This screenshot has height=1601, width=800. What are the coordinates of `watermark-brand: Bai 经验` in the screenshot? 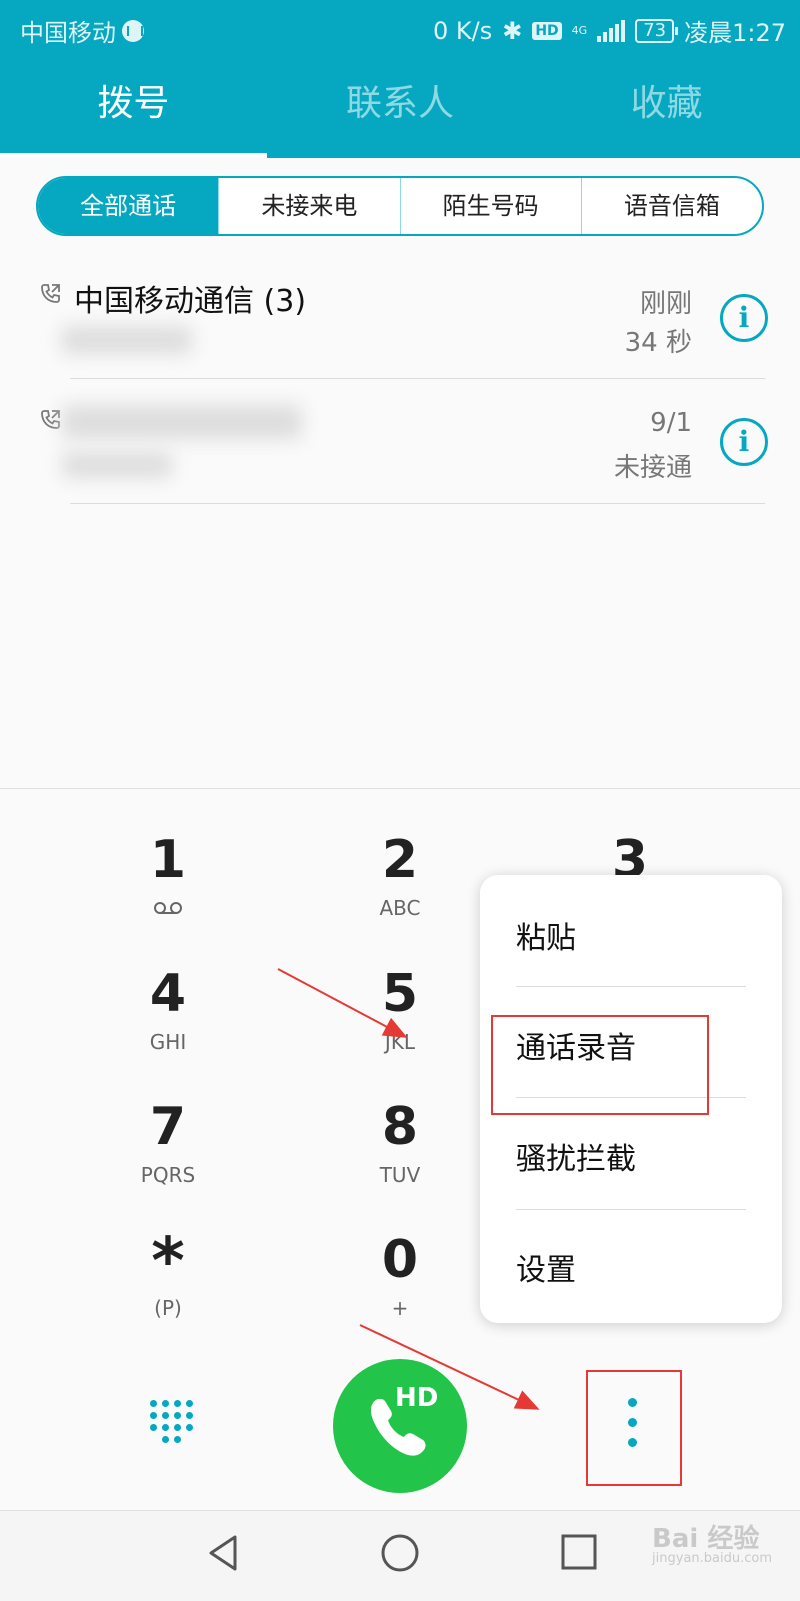 It's located at (706, 1539).